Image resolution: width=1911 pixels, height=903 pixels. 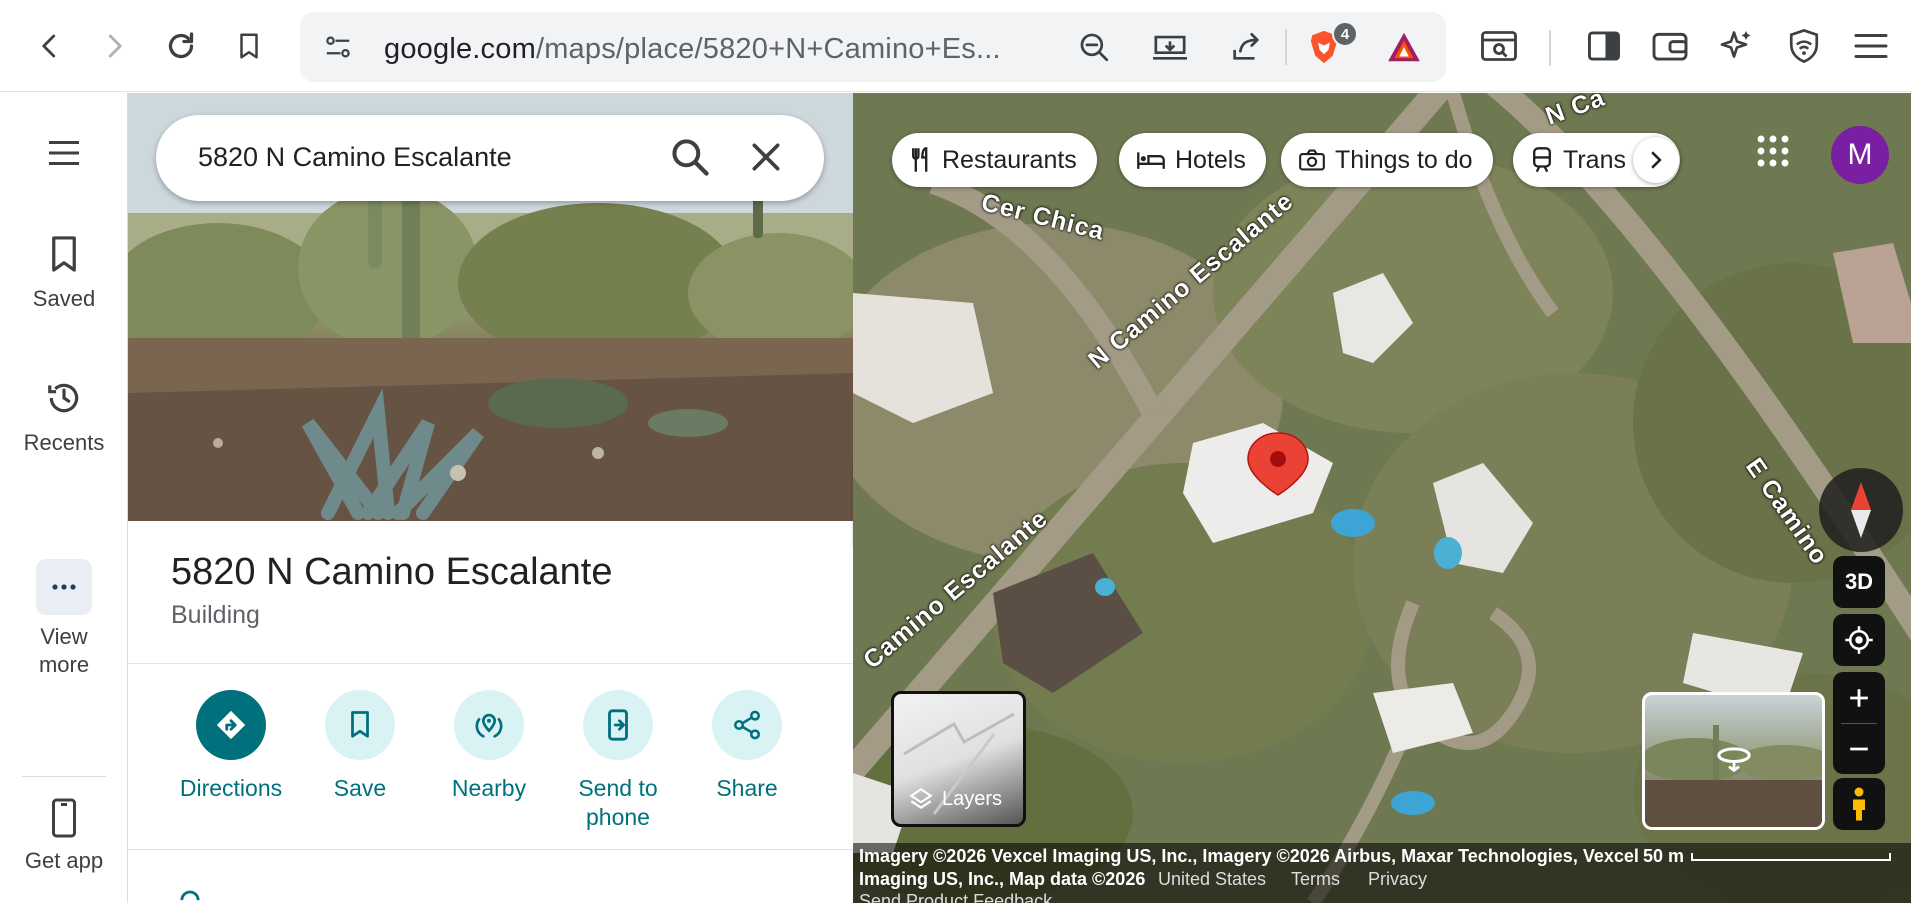 I want to click on save-icon, so click(x=360, y=725).